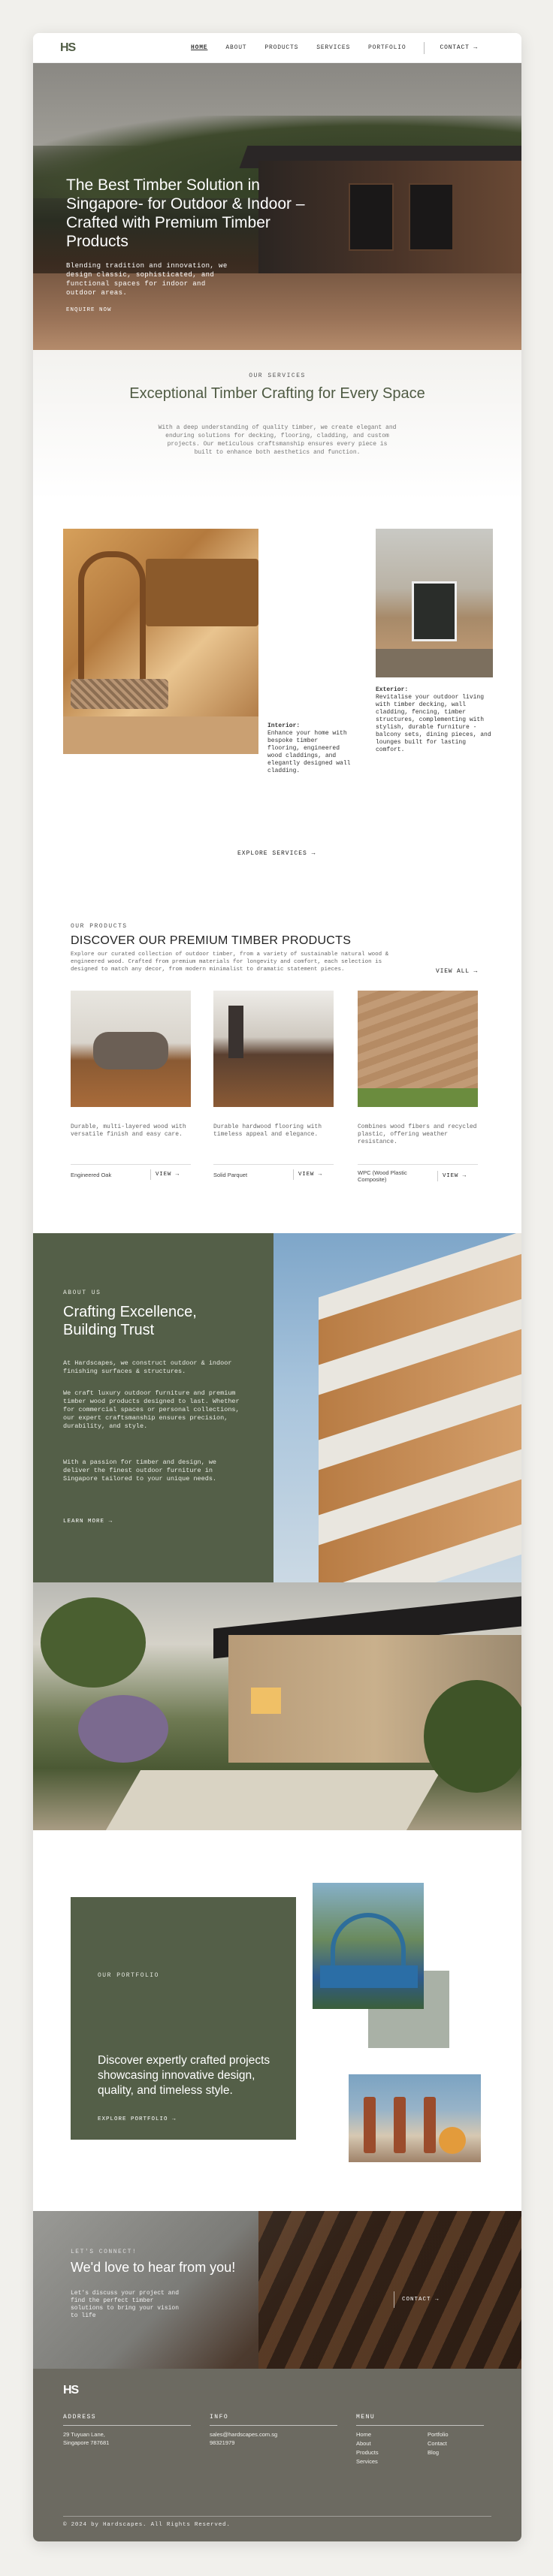 Image resolution: width=553 pixels, height=2576 pixels. I want to click on contact-button: CONTACT →, so click(428, 2299).